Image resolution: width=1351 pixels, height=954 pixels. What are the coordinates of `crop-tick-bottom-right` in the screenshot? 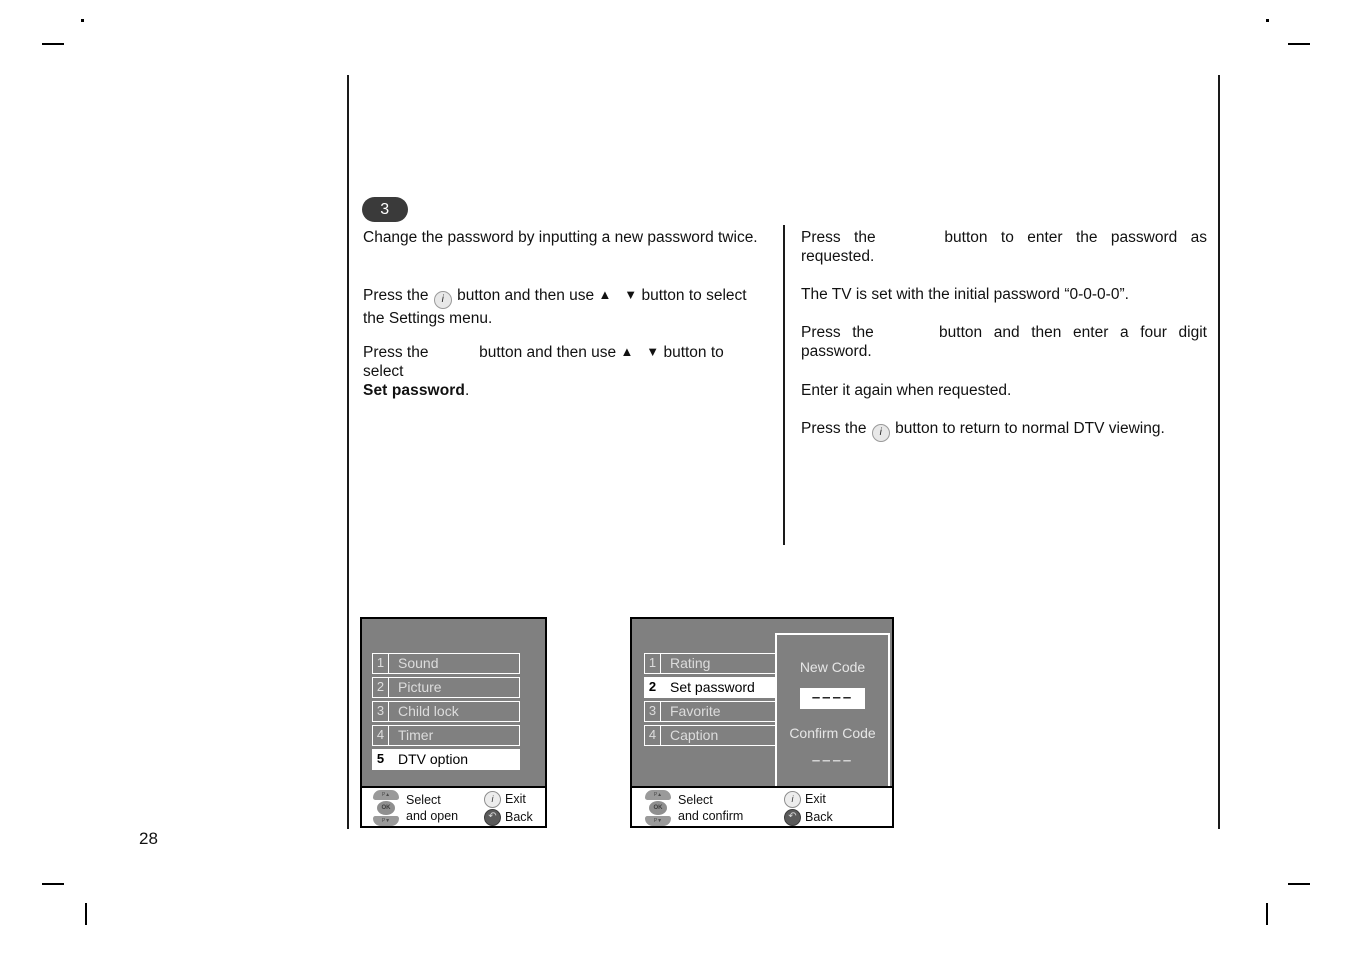 It's located at (1267, 914).